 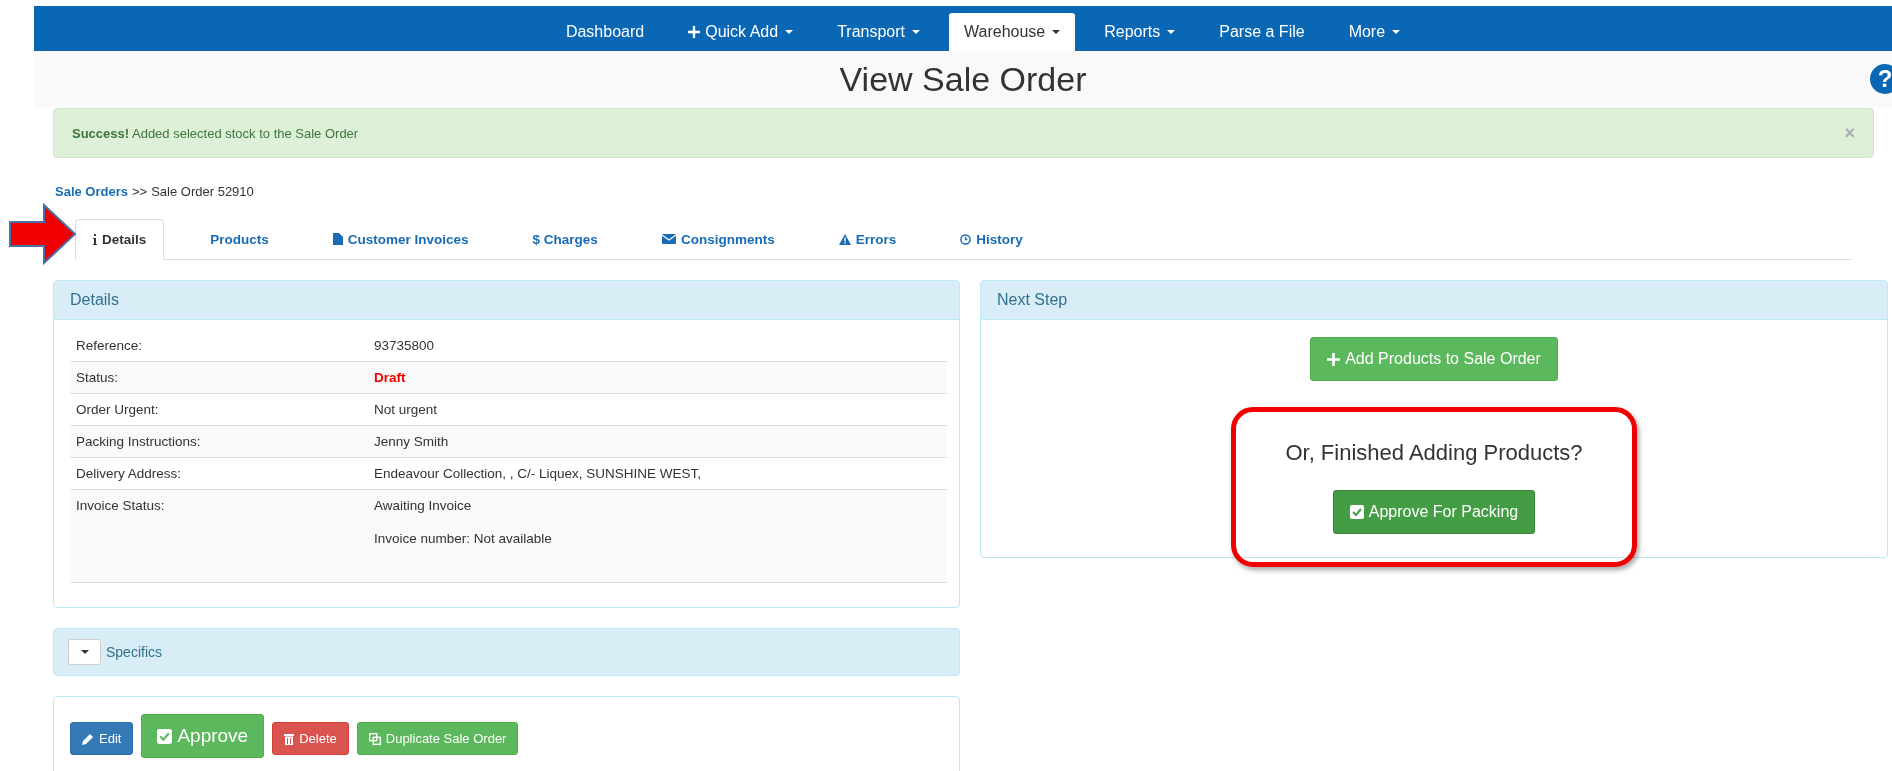 What do you see at coordinates (1434, 512) in the screenshot?
I see `approve-packing-button: Approve For Packing` at bounding box center [1434, 512].